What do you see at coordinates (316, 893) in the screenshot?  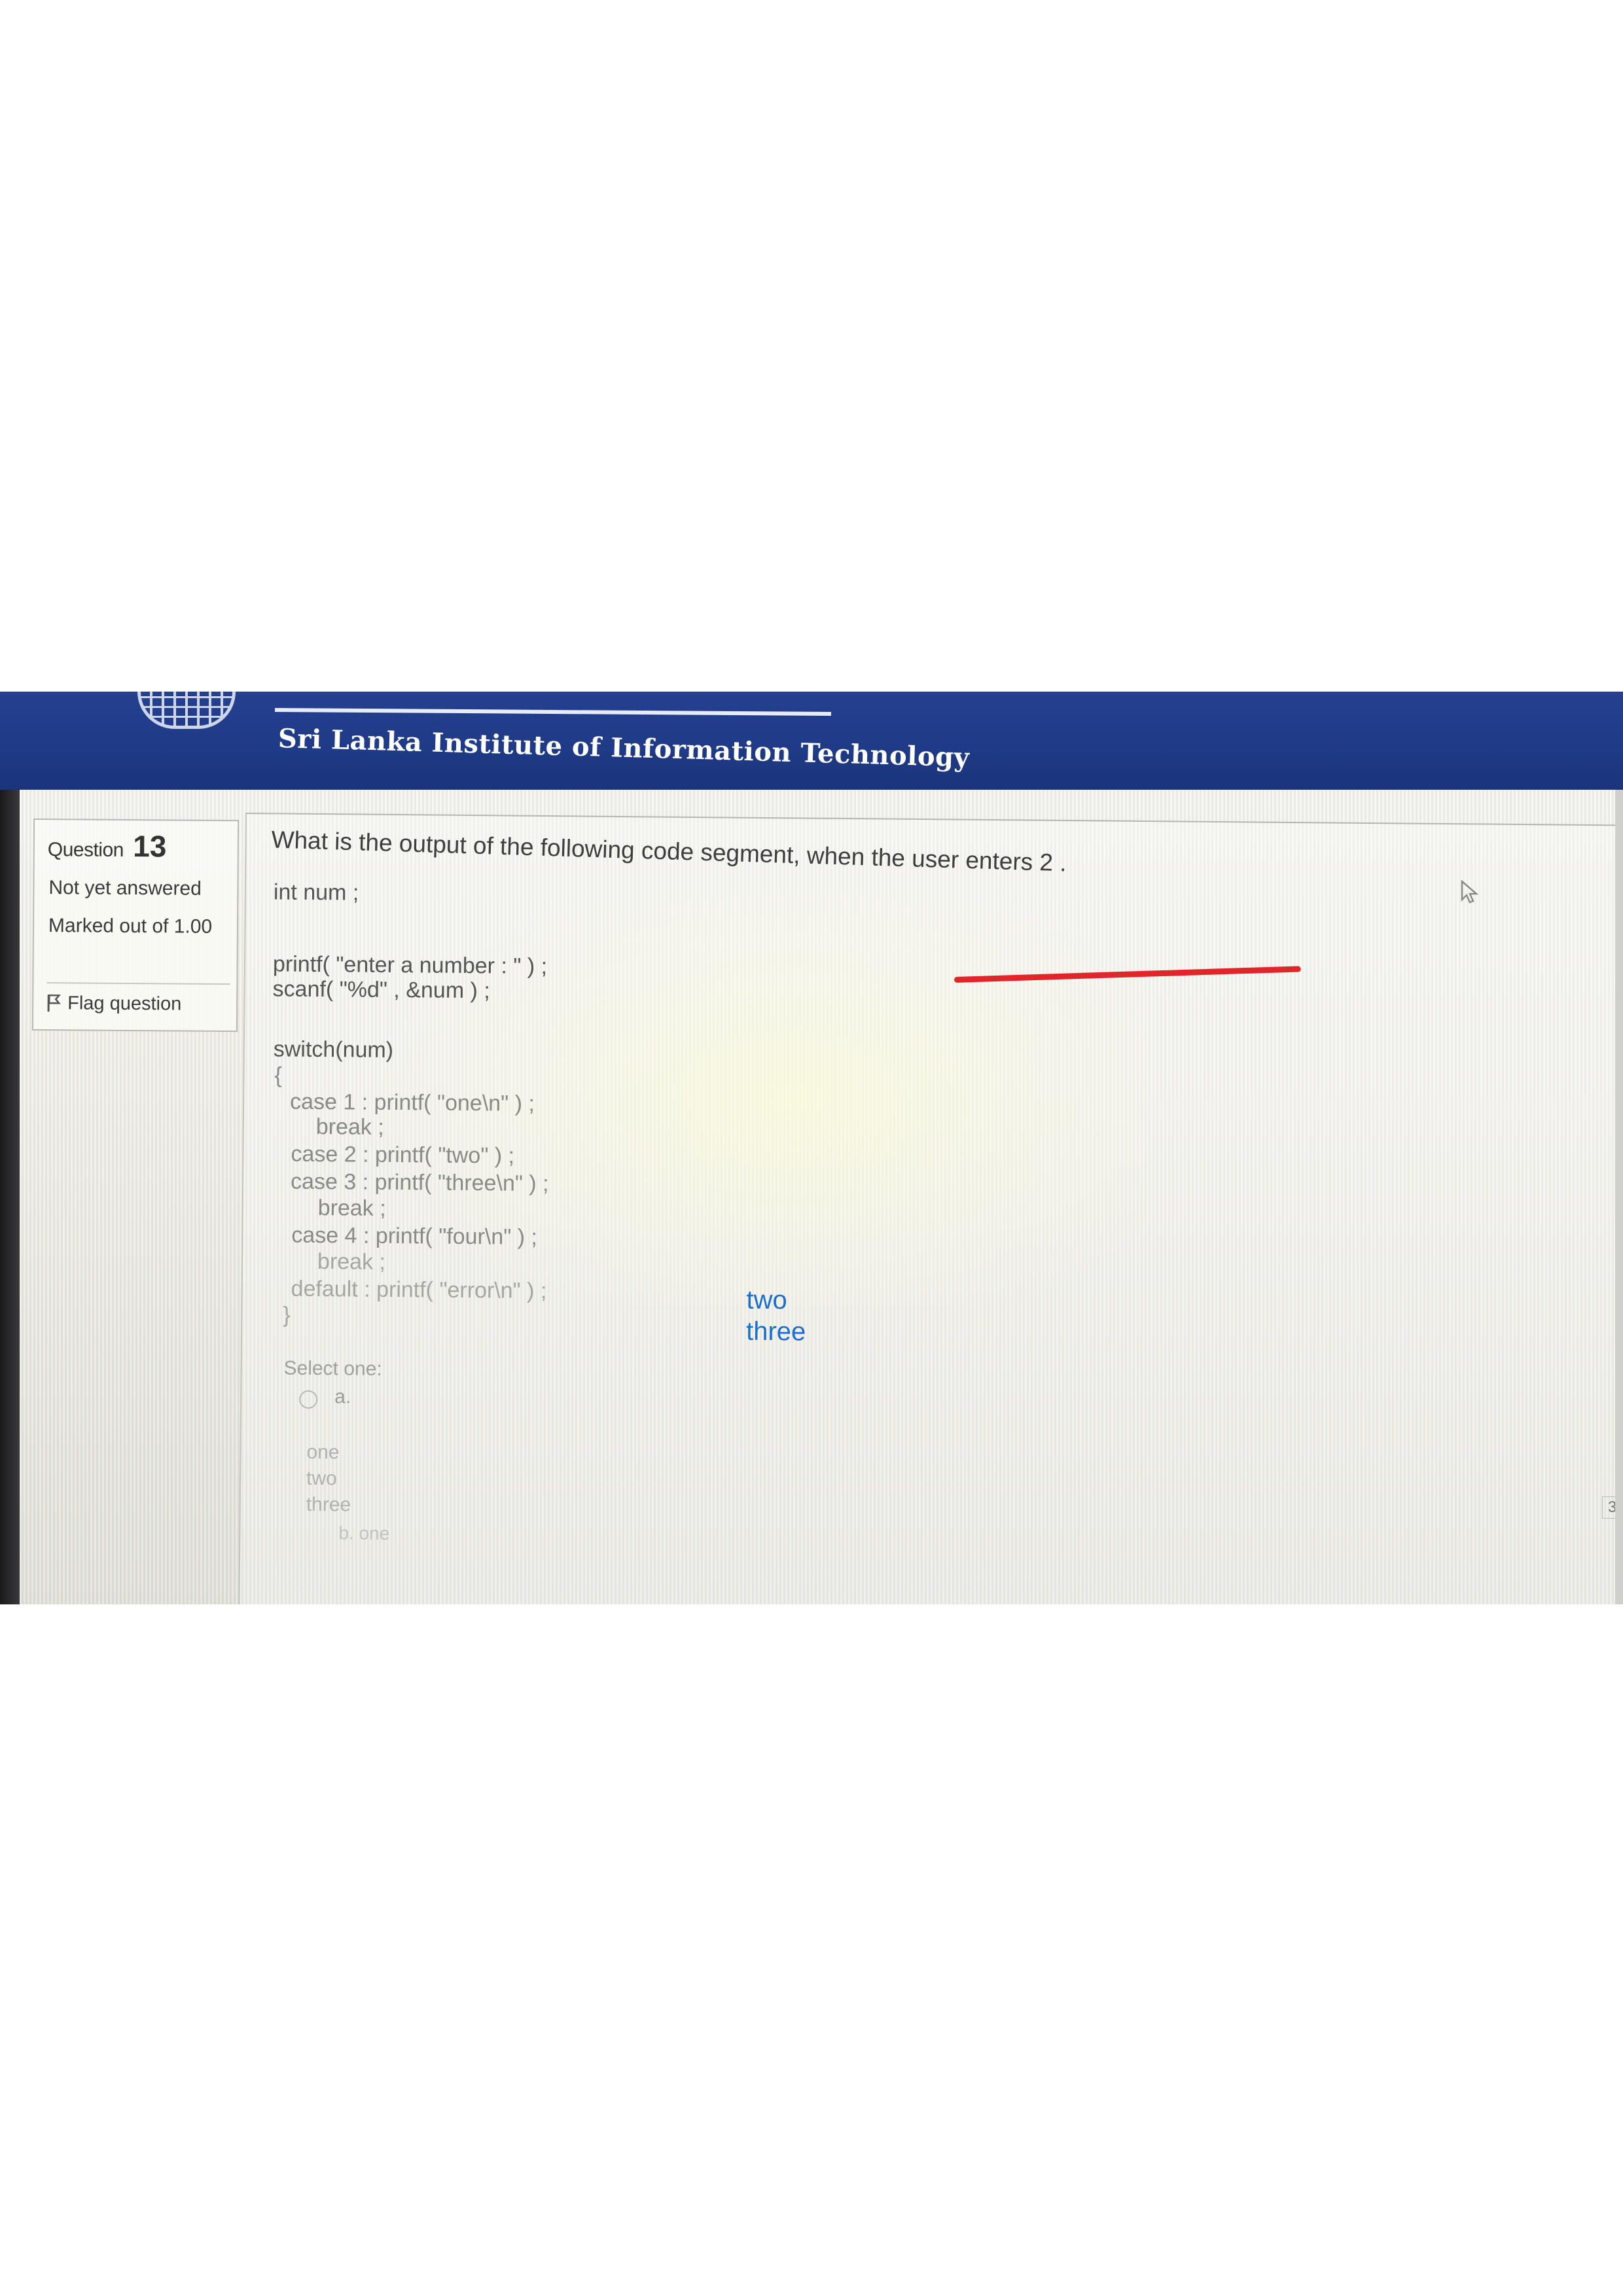 I see `code-line: int num ;` at bounding box center [316, 893].